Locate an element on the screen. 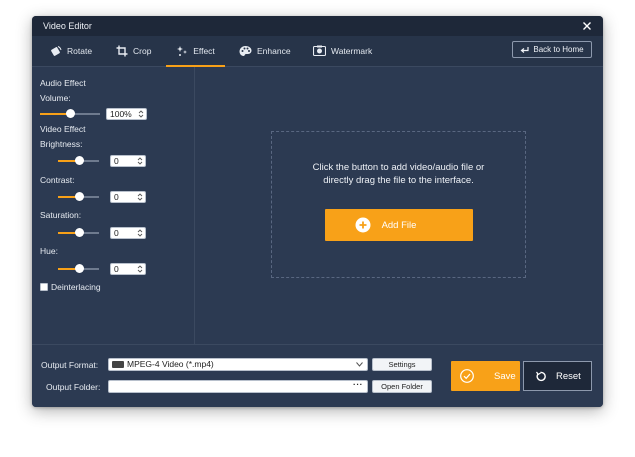  brightness-label: Brightness: is located at coordinates (61, 144).